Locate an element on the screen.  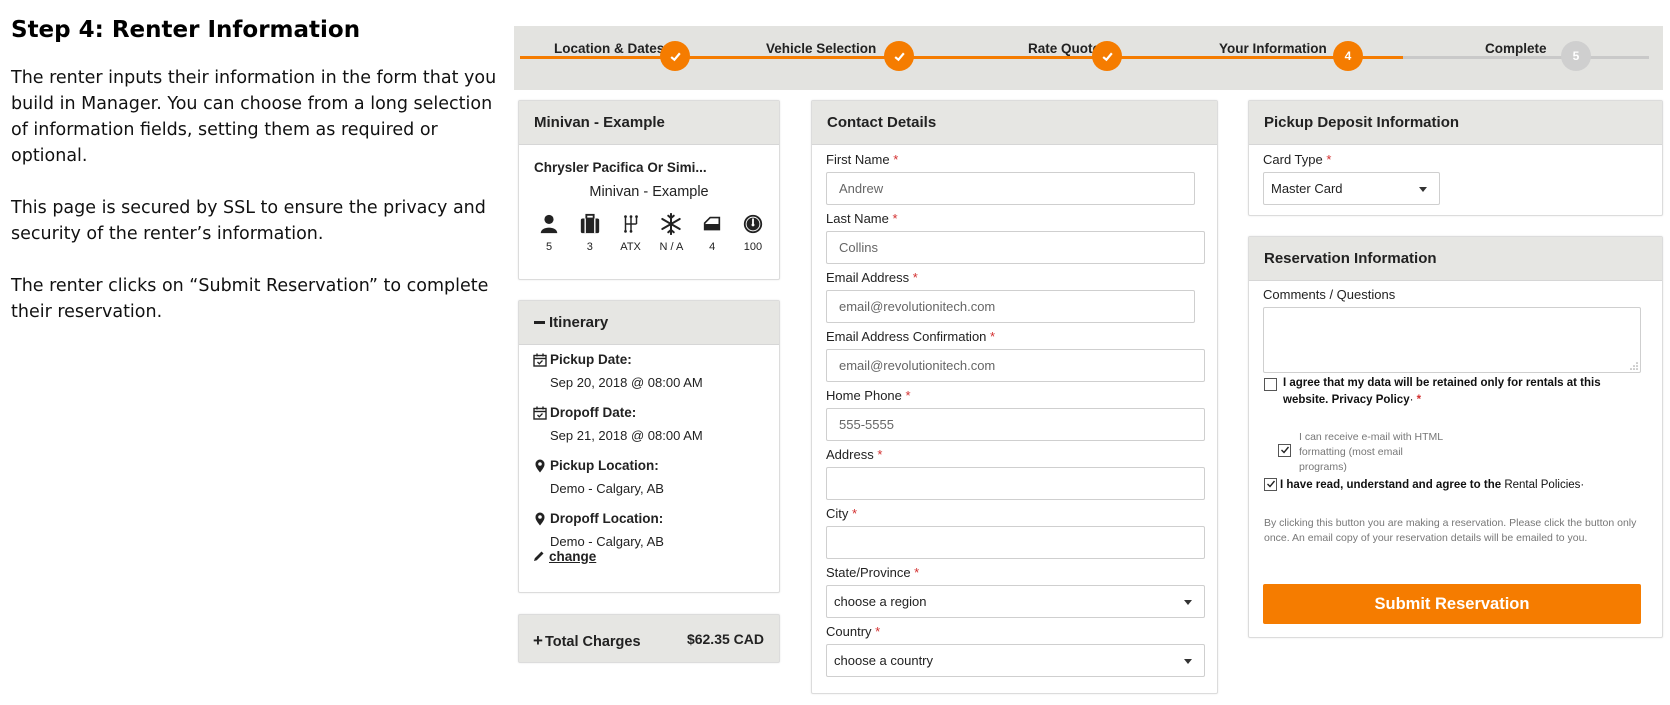
state-label: State/Province * is located at coordinates (873, 572).